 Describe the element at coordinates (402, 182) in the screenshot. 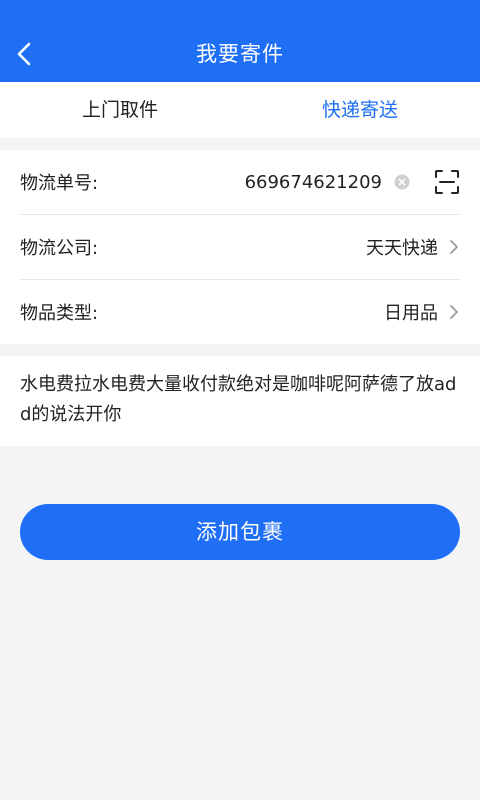

I see `clear-circle-icon` at that location.